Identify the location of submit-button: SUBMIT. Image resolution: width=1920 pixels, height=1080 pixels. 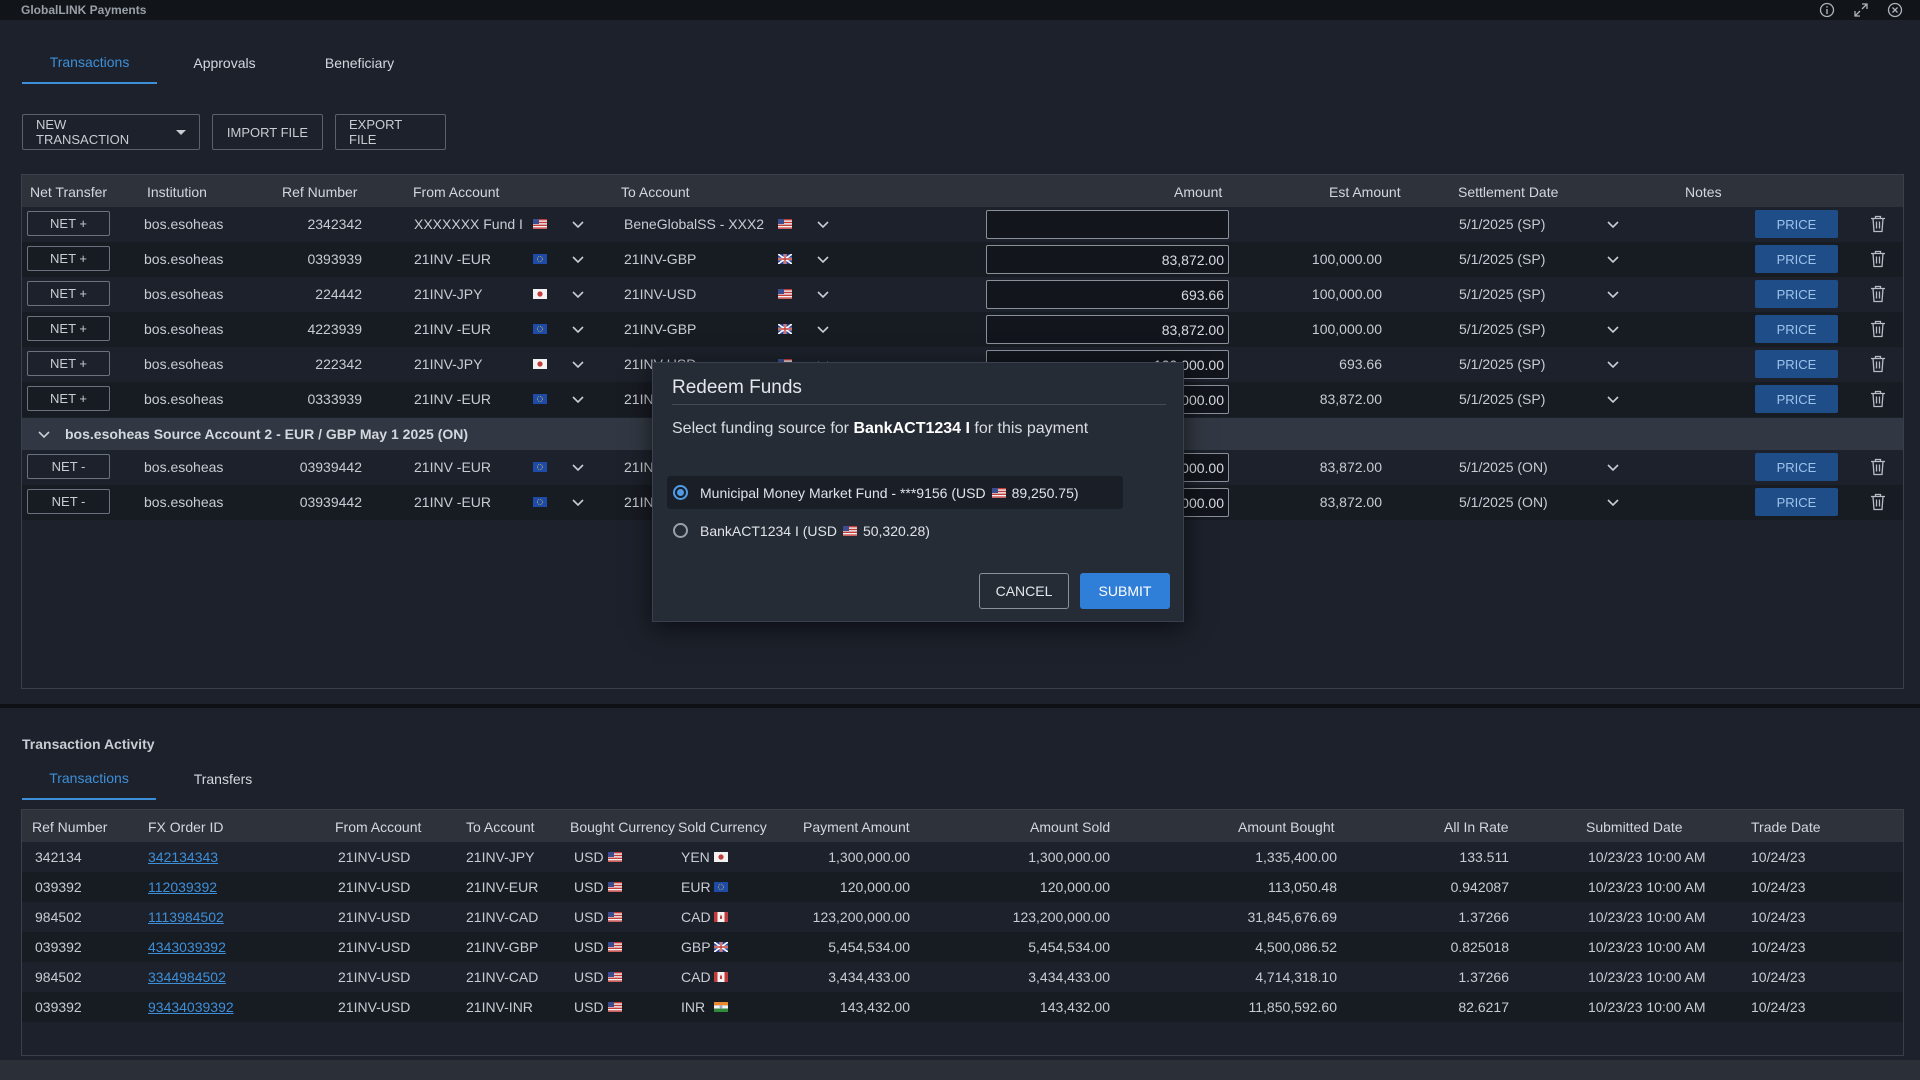
(1125, 591).